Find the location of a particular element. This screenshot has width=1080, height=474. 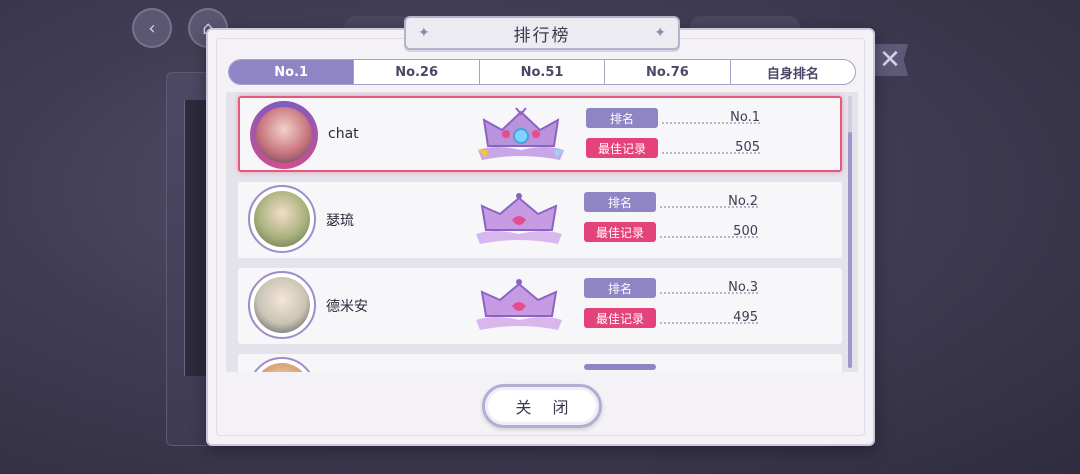

best-record-value: 505 is located at coordinates (747, 147).